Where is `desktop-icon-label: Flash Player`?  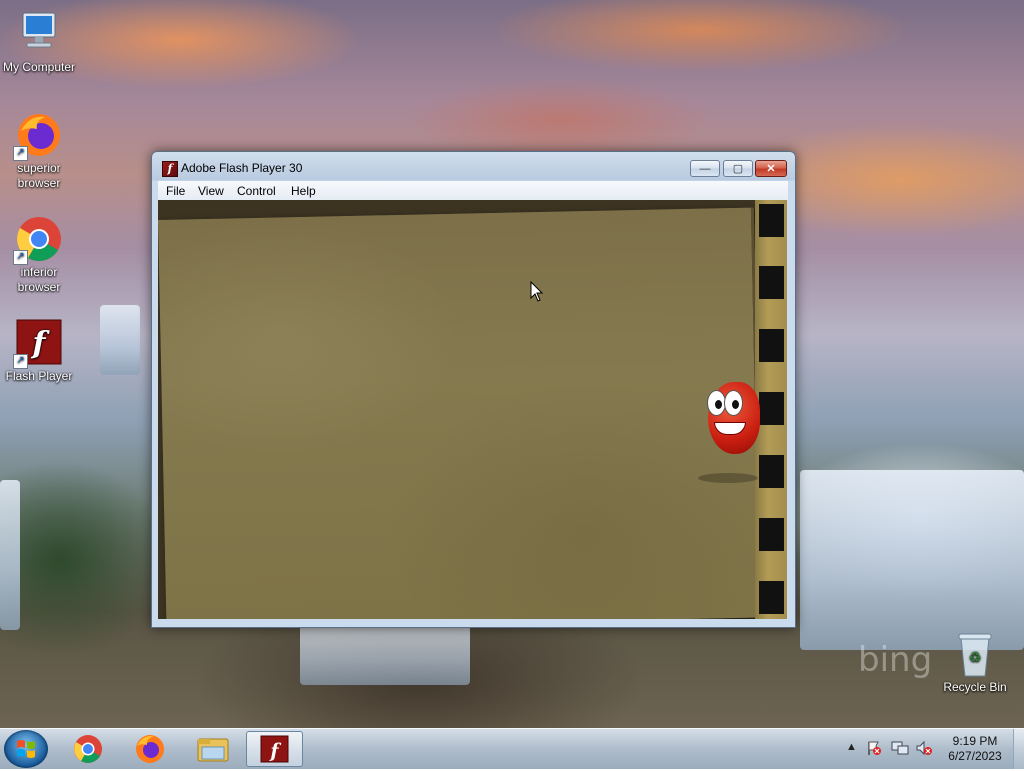 desktop-icon-label: Flash Player is located at coordinates (39, 376).